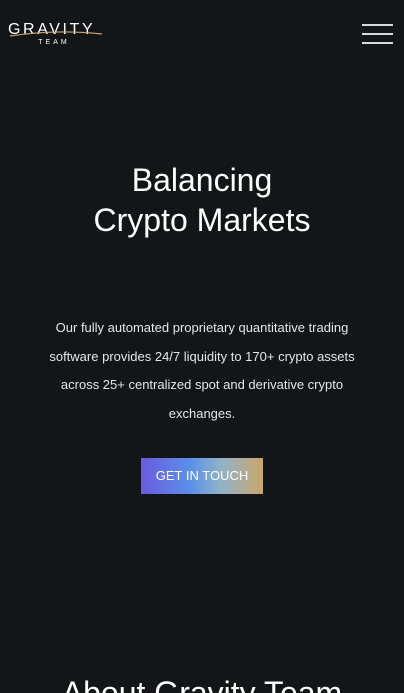  I want to click on hamburger-menu-button, so click(378, 35).